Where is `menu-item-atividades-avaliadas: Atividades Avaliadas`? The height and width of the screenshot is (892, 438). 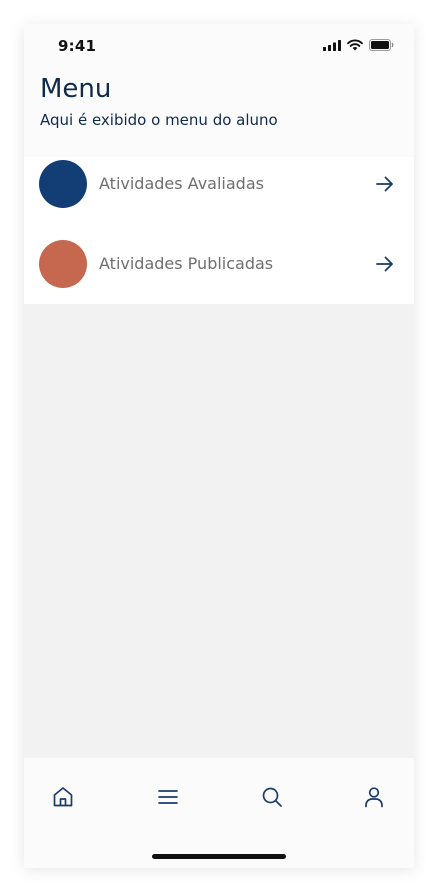 menu-item-atividades-avaliadas: Atividades Avaliadas is located at coordinates (219, 193).